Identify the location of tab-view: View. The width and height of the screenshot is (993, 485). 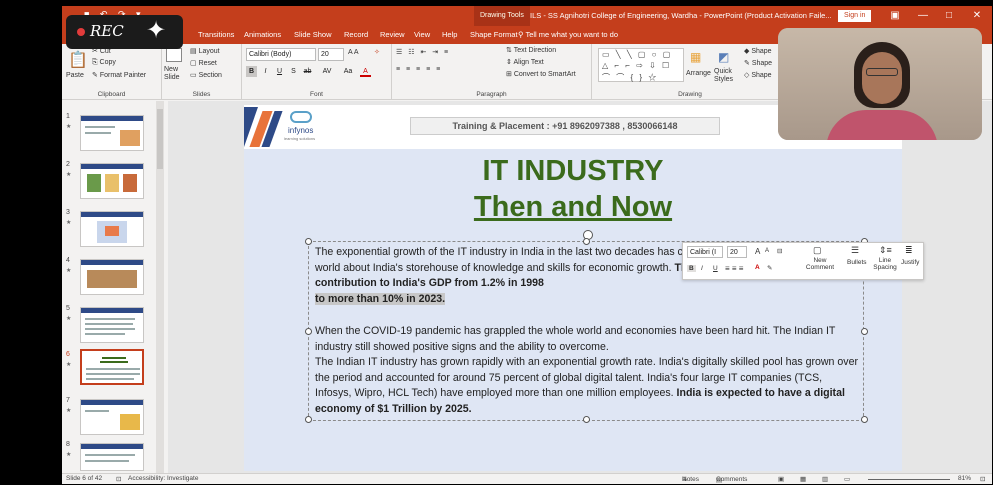
(422, 35).